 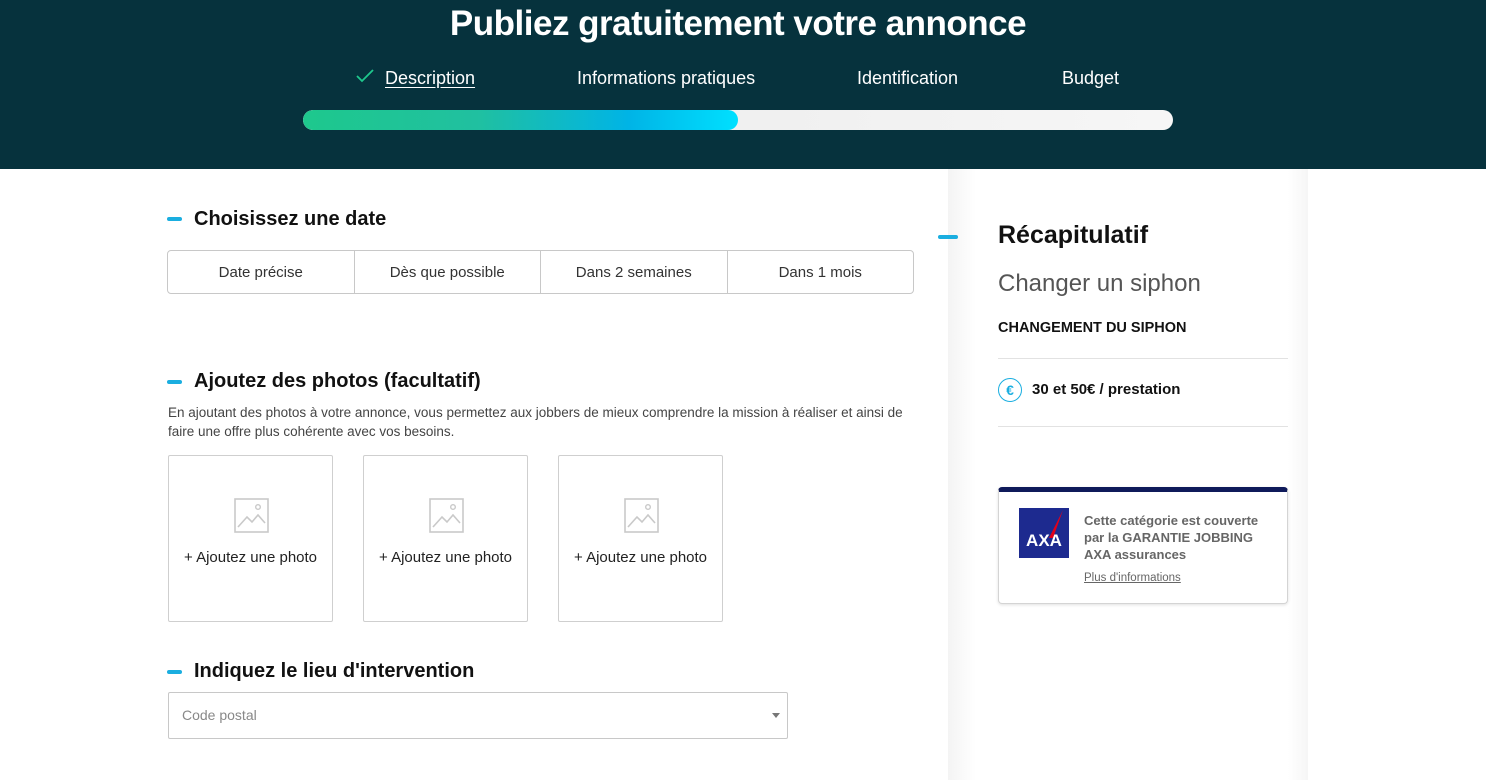 I want to click on date-section-title: Choisissez une date, so click(x=290, y=219).